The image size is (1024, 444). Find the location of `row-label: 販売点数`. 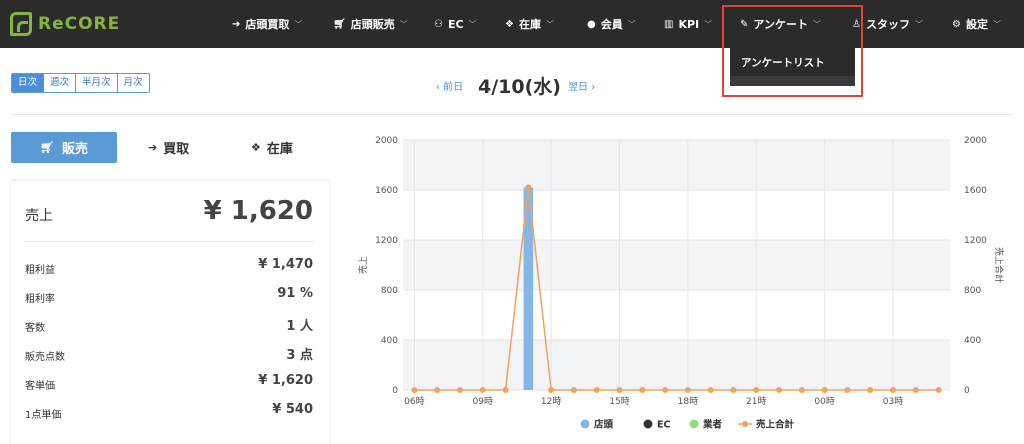

row-label: 販売点数 is located at coordinates (45, 357).